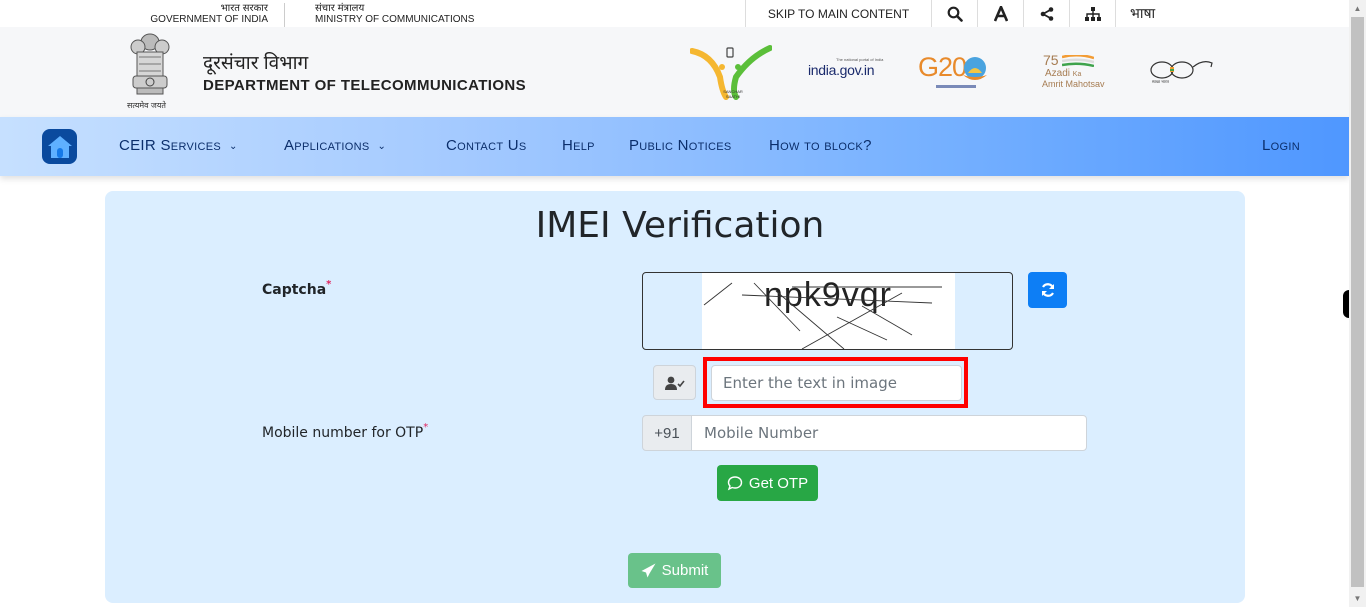 The image size is (1366, 607). Describe the element at coordinates (667, 433) in the screenshot. I see `country-code: +91` at that location.